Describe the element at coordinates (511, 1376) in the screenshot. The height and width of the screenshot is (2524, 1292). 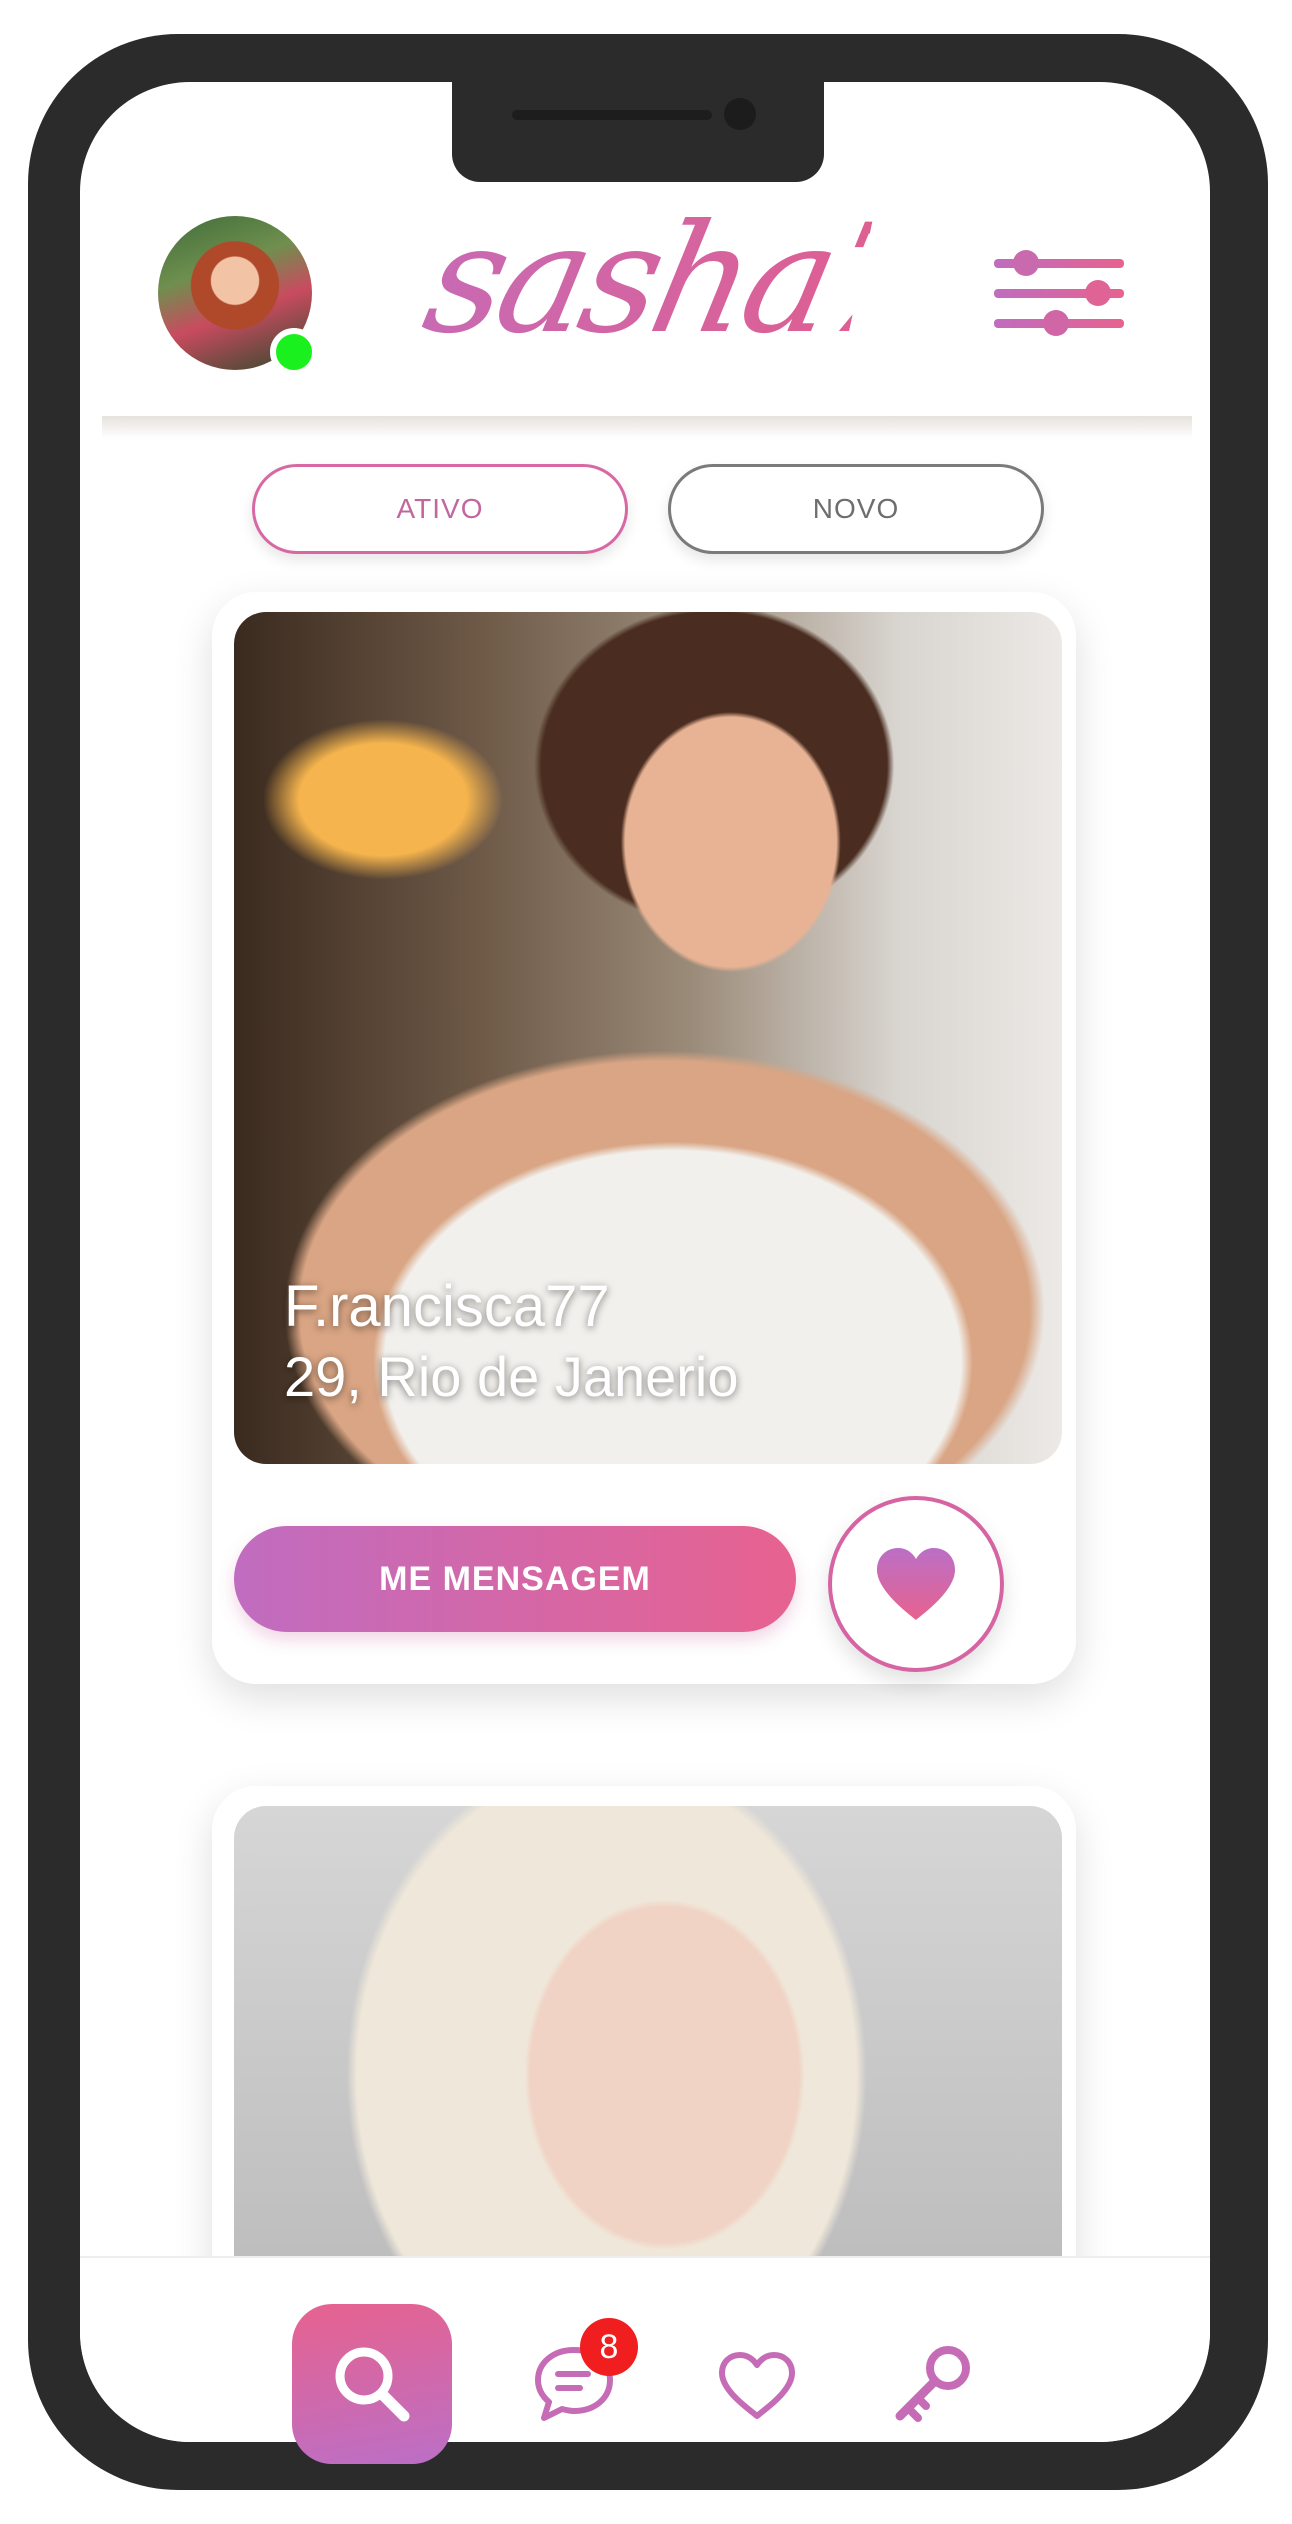
I see `profile-age-location: 29, Rio de Janerio` at that location.